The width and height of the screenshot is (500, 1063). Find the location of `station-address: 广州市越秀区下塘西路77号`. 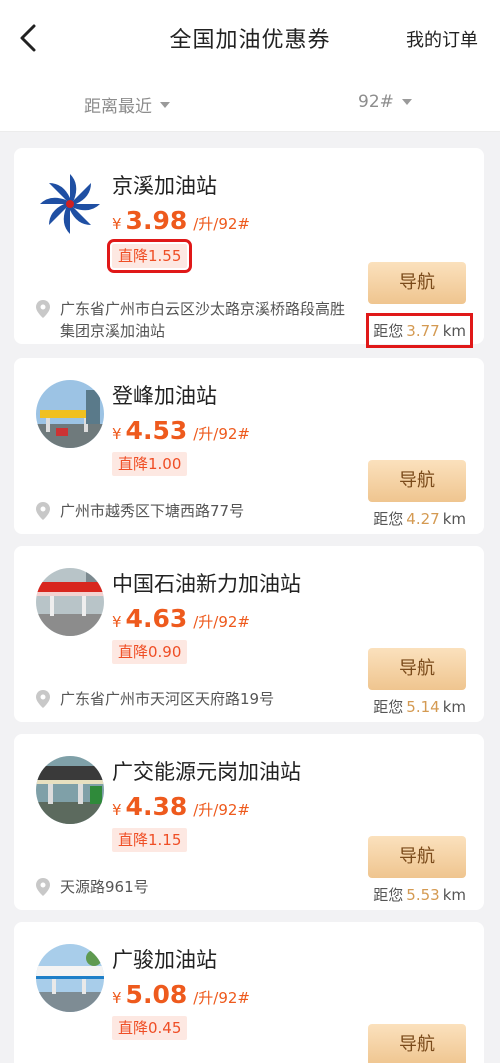

station-address: 广州市越秀区下塘西路77号 is located at coordinates (196, 511).